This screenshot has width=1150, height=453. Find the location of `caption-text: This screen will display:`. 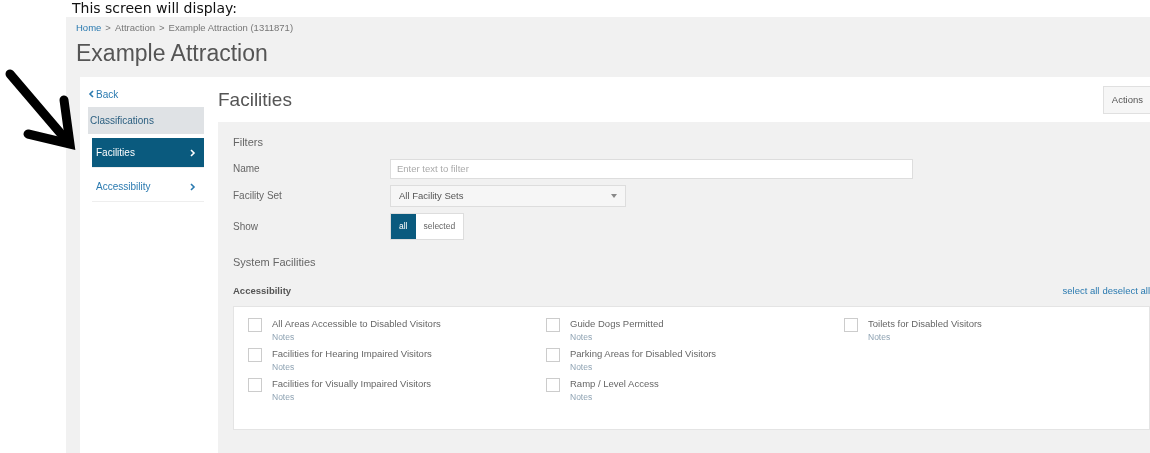

caption-text: This screen will display: is located at coordinates (155, 8).